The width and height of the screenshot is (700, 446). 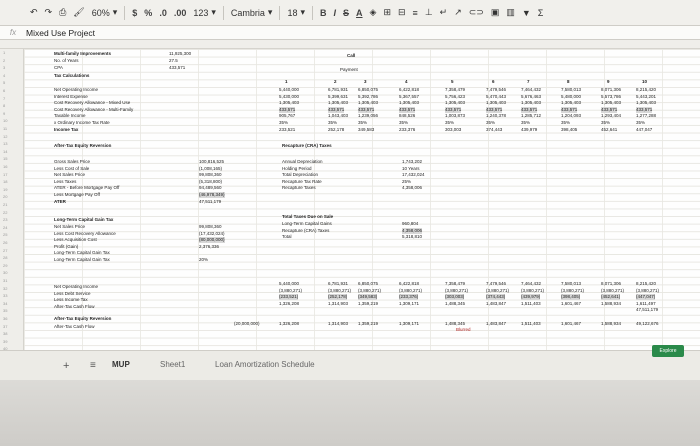 What do you see at coordinates (409, 97) in the screenshot?
I see `value-cell: 5,367,557` at bounding box center [409, 97].